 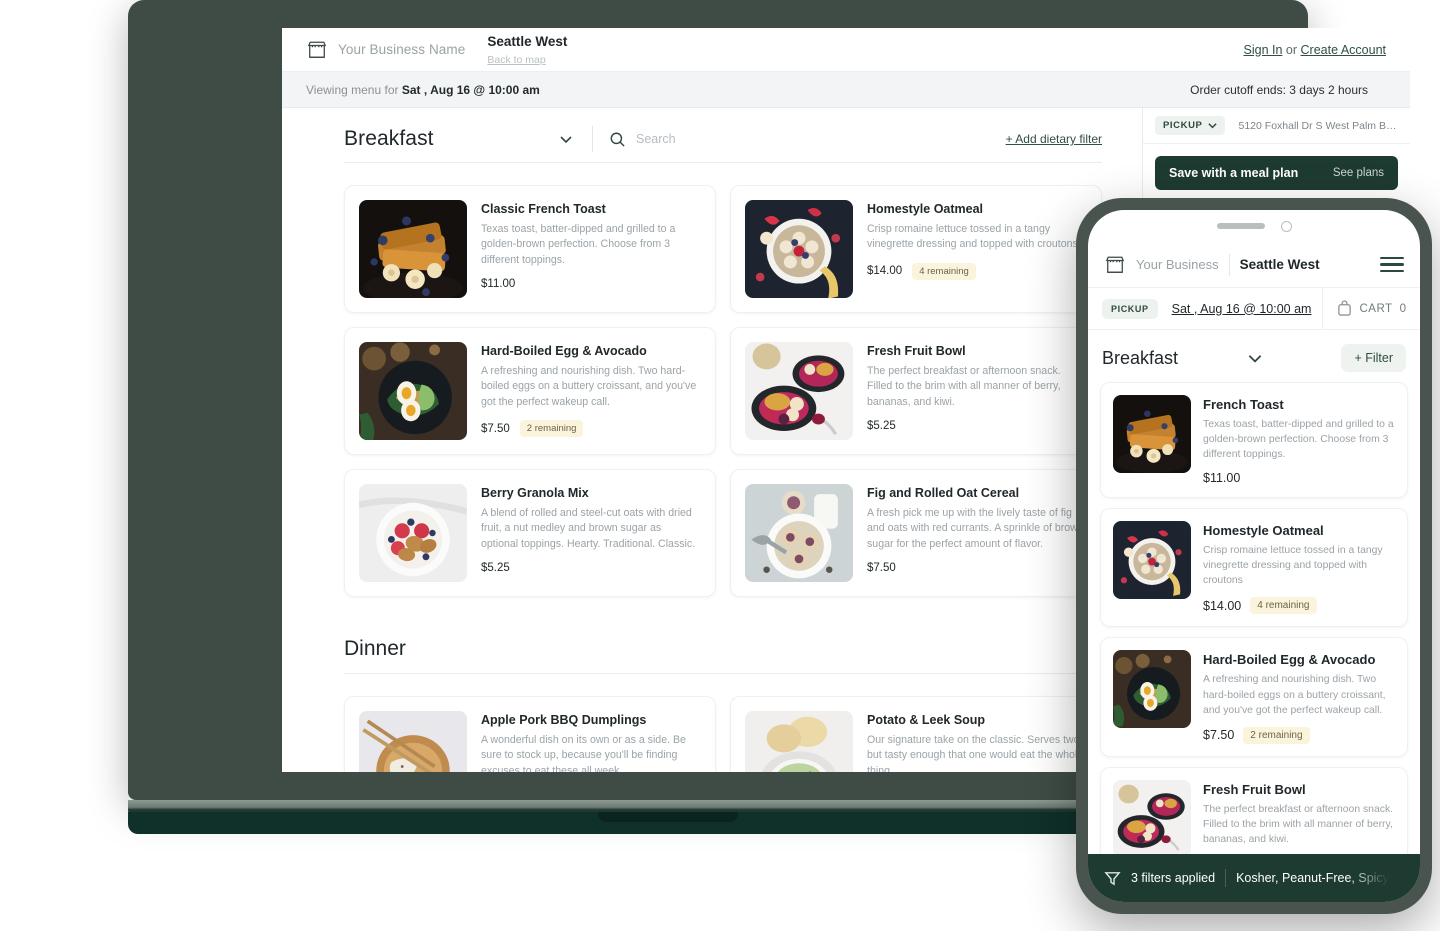 What do you see at coordinates (1243, 404) in the screenshot?
I see `item-name: French Toast` at bounding box center [1243, 404].